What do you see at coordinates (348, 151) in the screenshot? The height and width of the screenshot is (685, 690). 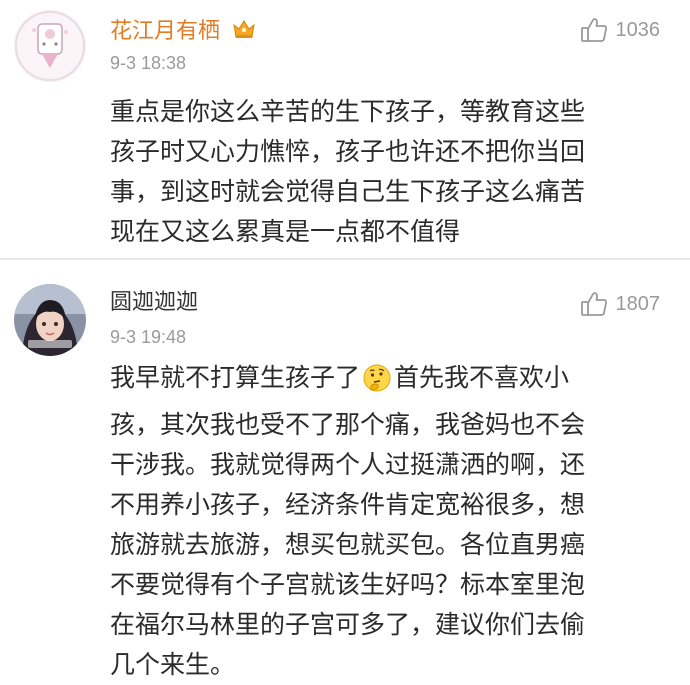 I see `comment-line: 孩子时又心力憔悴，孩子也许还不把你当回` at bounding box center [348, 151].